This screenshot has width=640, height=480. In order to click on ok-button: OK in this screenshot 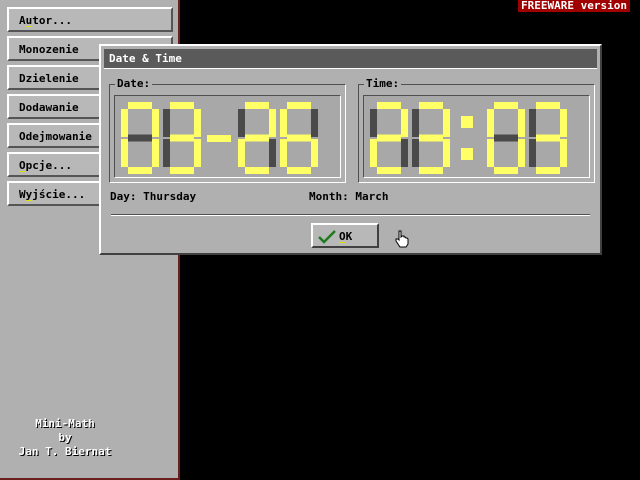, I will do `click(345, 235)`.